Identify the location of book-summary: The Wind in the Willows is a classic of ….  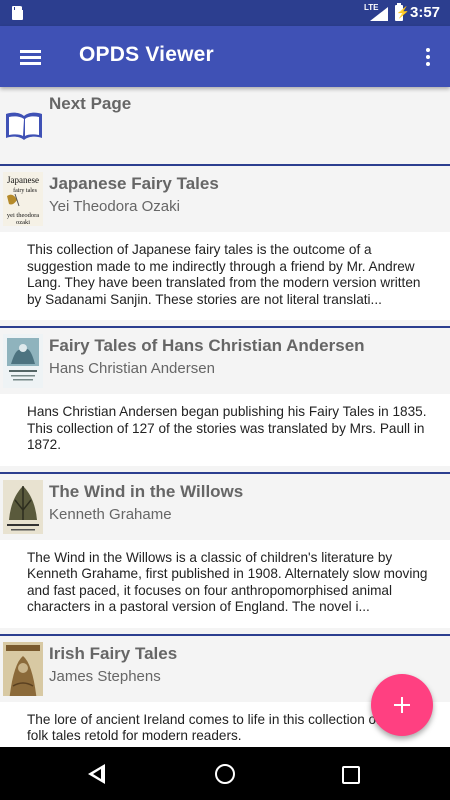
(234, 583).